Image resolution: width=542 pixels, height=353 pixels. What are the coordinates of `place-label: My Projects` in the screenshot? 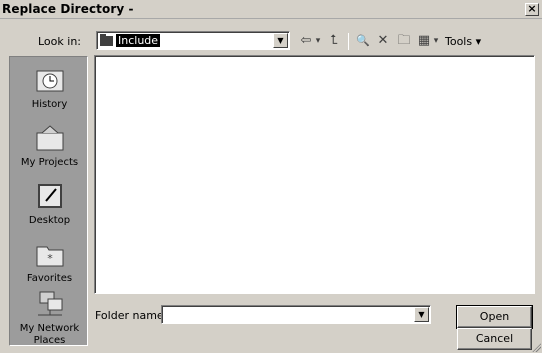 It's located at (49, 162).